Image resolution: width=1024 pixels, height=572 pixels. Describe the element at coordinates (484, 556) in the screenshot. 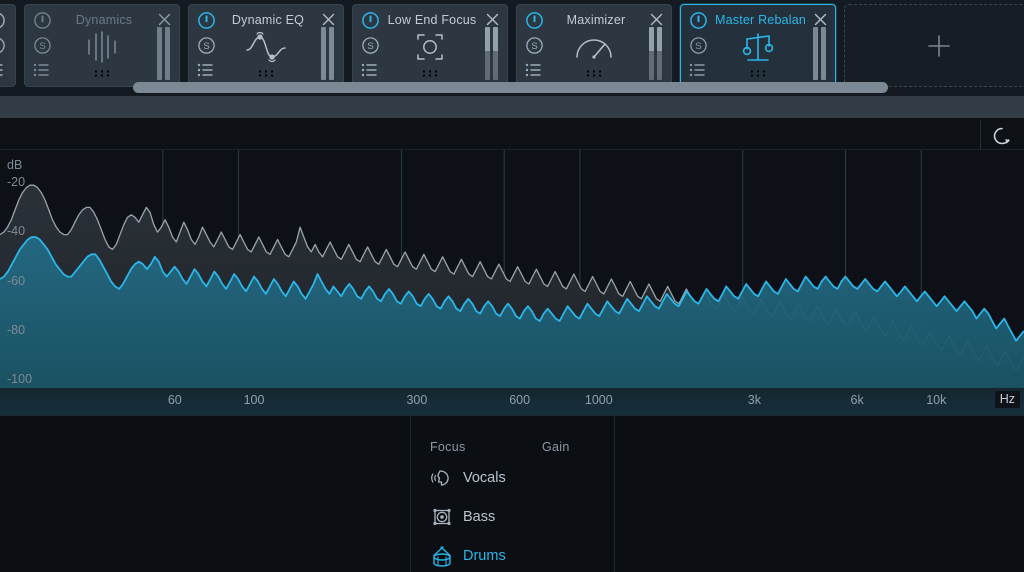

I see `focus-option-label: Drums` at that location.